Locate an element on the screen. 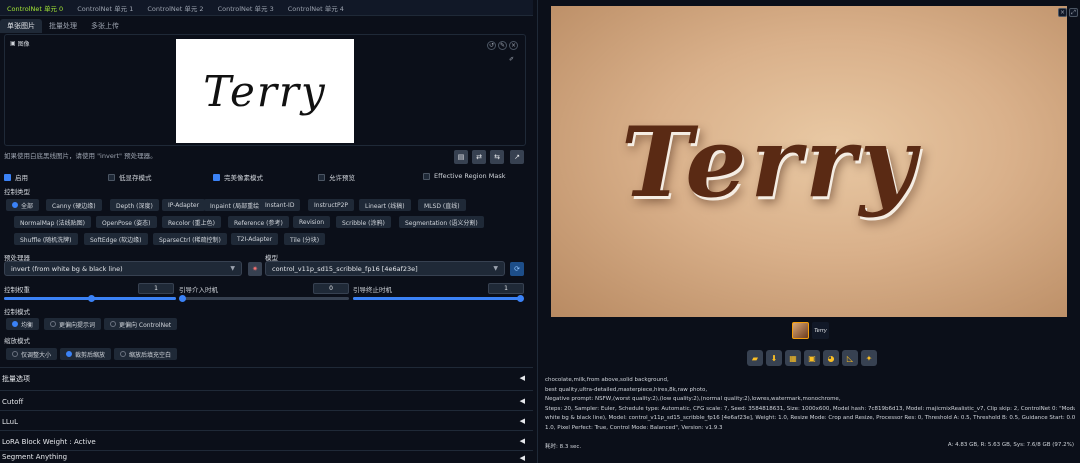  accordion-segment-anything: Segment Anything ◀ is located at coordinates (266, 456).